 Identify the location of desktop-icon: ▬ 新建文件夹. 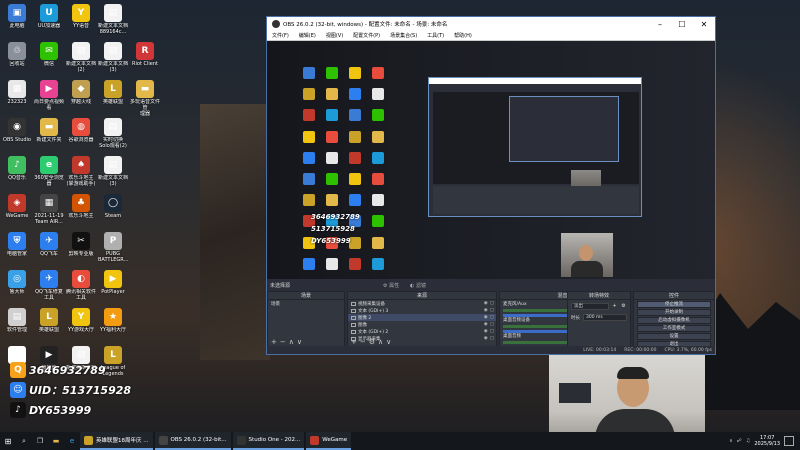
(49, 135).